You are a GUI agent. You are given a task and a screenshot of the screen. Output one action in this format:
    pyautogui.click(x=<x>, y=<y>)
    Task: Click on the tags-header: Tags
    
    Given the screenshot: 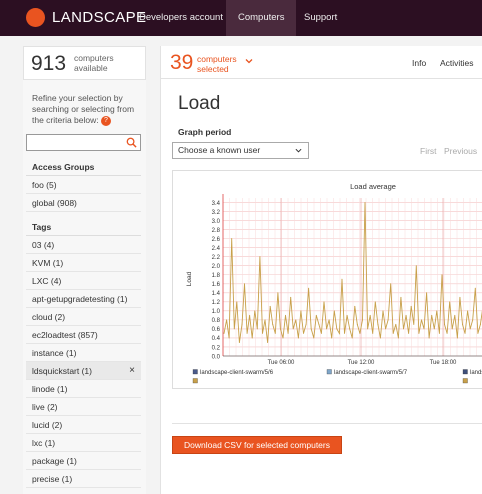 What is the action you would take?
    pyautogui.click(x=83, y=227)
    